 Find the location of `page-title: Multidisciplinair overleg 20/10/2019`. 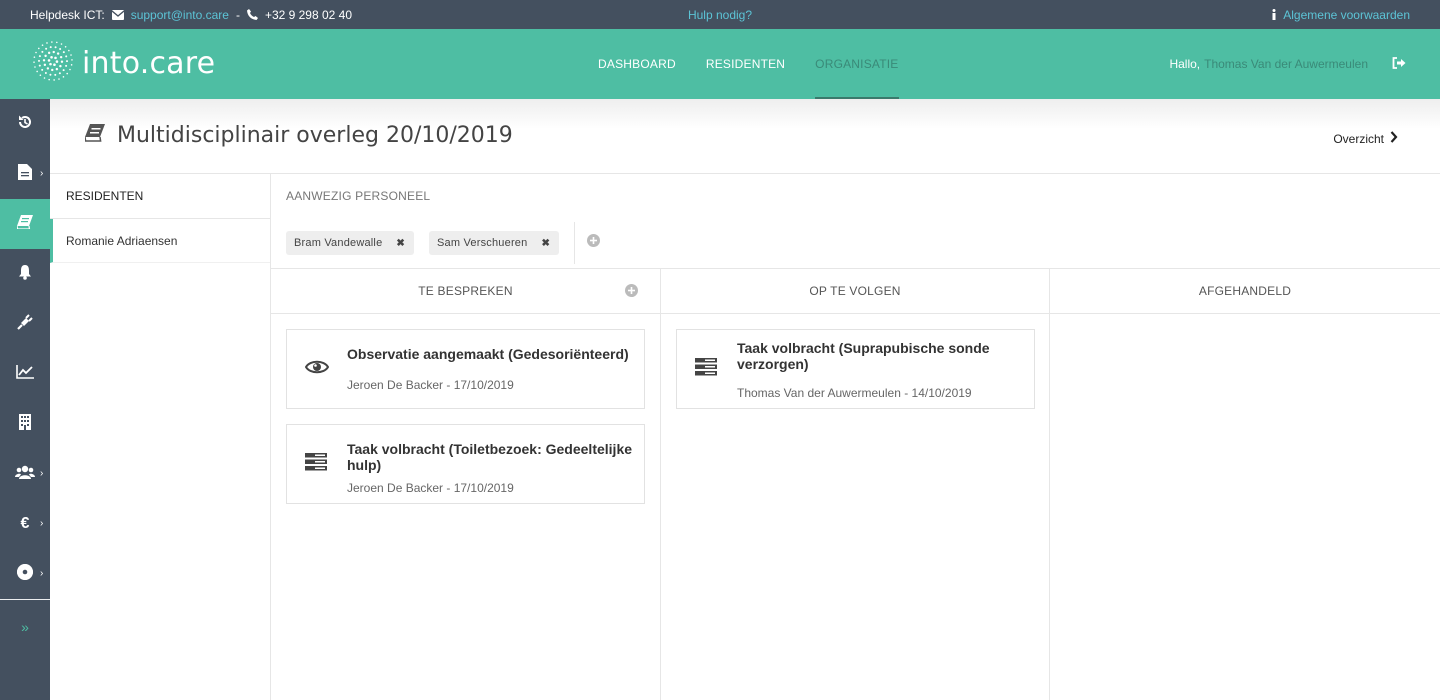

page-title: Multidisciplinair overleg 20/10/2019 is located at coordinates (298, 135).